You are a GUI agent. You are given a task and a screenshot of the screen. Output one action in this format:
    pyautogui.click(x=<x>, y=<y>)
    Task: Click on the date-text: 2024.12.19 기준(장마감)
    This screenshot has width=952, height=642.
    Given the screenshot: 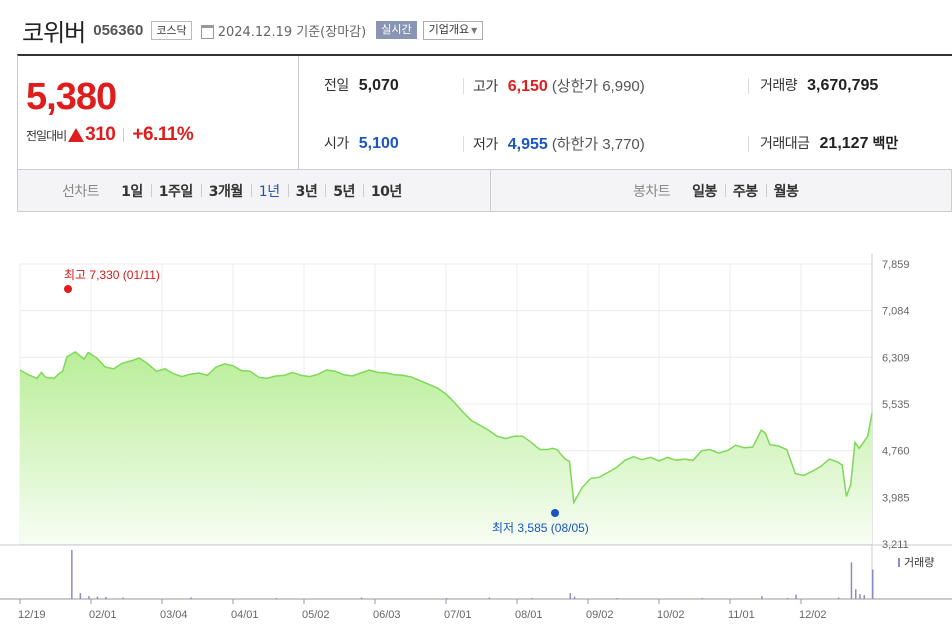 What is the action you would take?
    pyautogui.click(x=292, y=30)
    